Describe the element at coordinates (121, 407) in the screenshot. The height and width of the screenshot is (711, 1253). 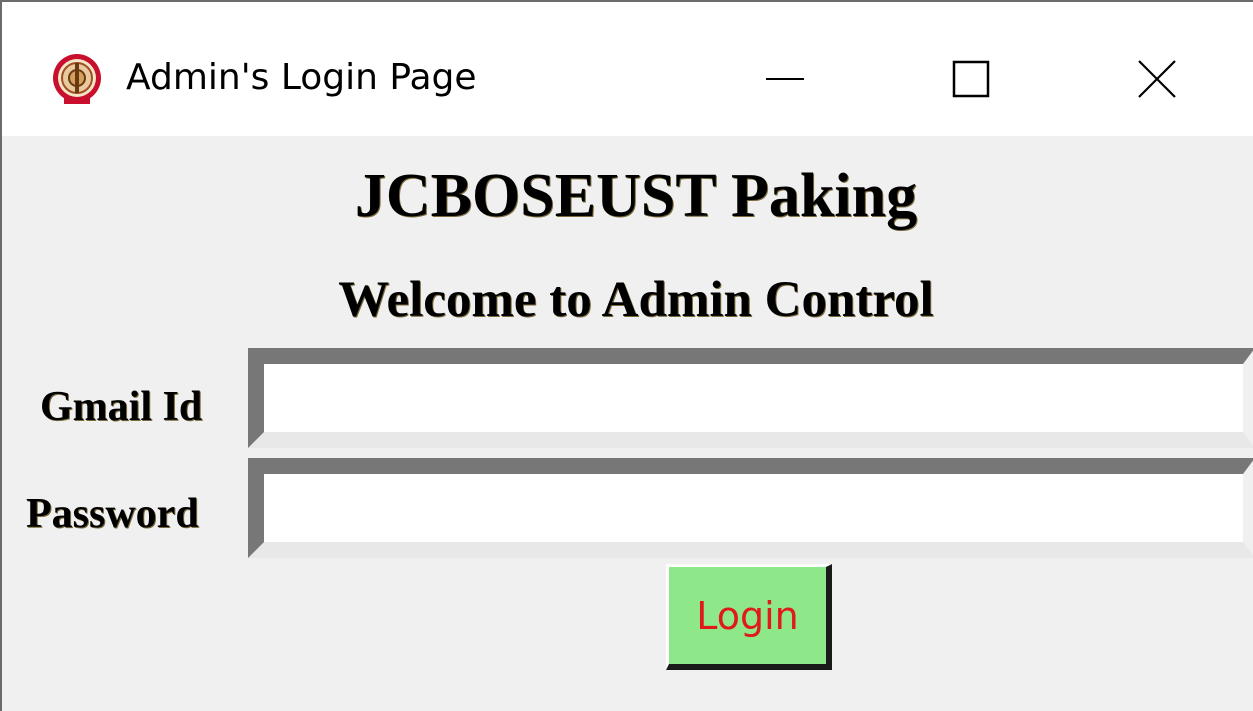
I see `gmail-label: Gmail Id` at that location.